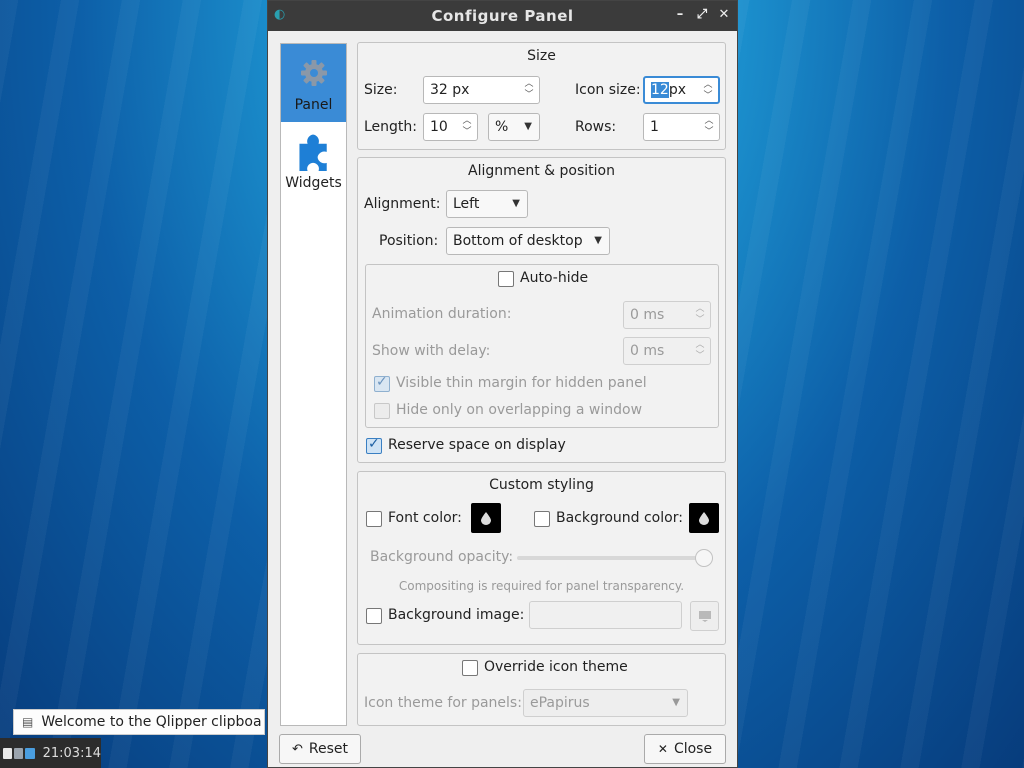  What do you see at coordinates (680, 15) in the screenshot?
I see `minimize-button: –` at bounding box center [680, 15].